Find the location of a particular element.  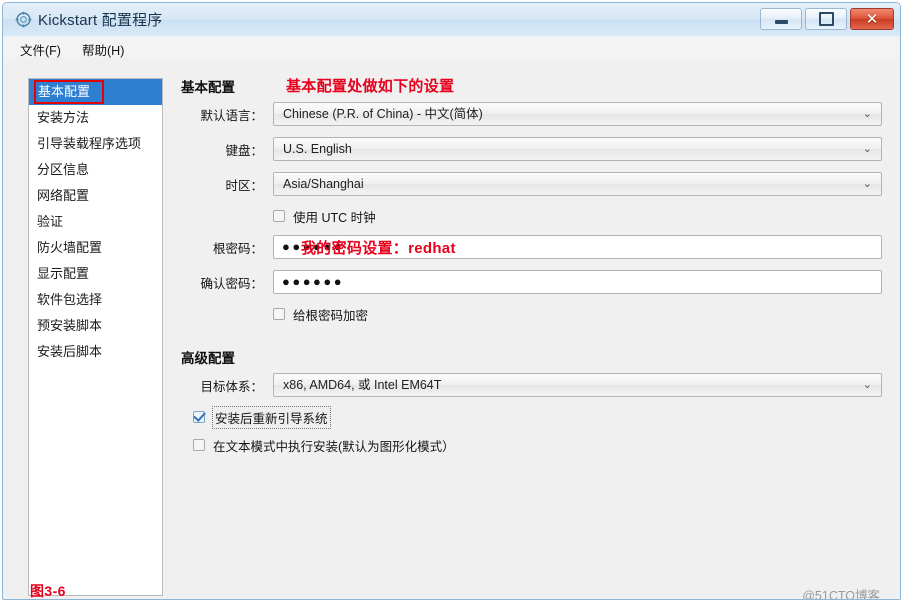

language-label: 默认语言： is located at coordinates (231, 115).